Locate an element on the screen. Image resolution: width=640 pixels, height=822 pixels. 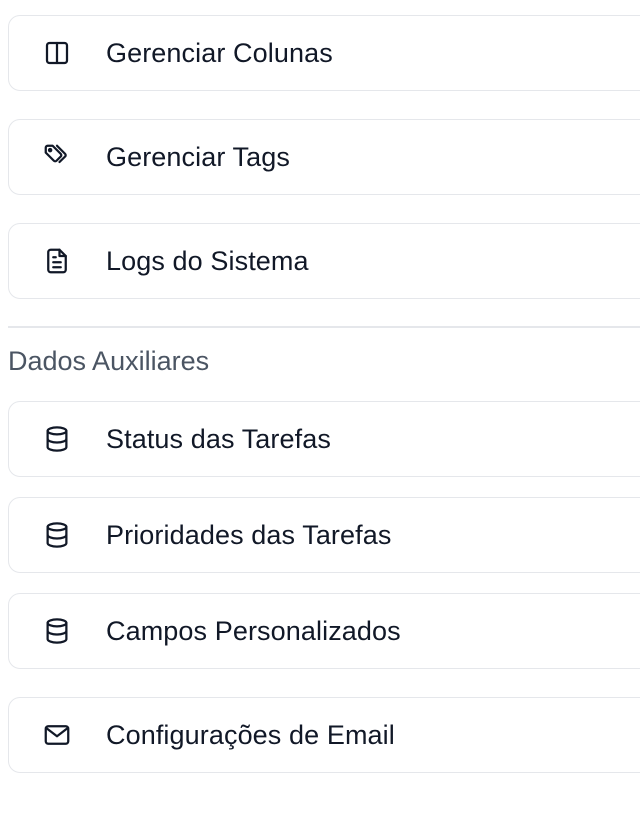
menu-item-configuracoes-de-email: Configurações de Email is located at coordinates (324, 735).